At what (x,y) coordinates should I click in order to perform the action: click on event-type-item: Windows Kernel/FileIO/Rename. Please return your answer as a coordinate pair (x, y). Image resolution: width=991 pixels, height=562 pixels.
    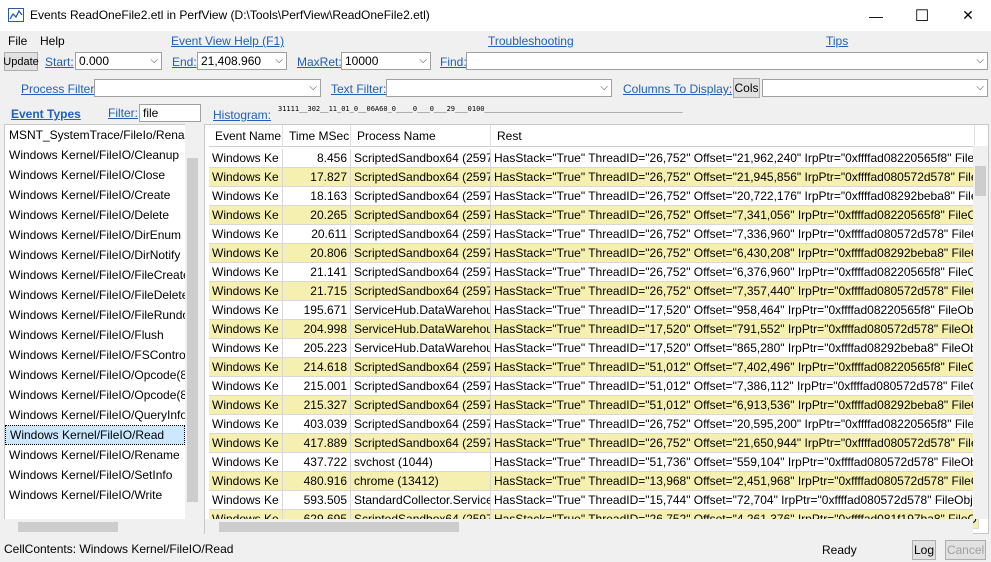
    Looking at the image, I should click on (95, 455).